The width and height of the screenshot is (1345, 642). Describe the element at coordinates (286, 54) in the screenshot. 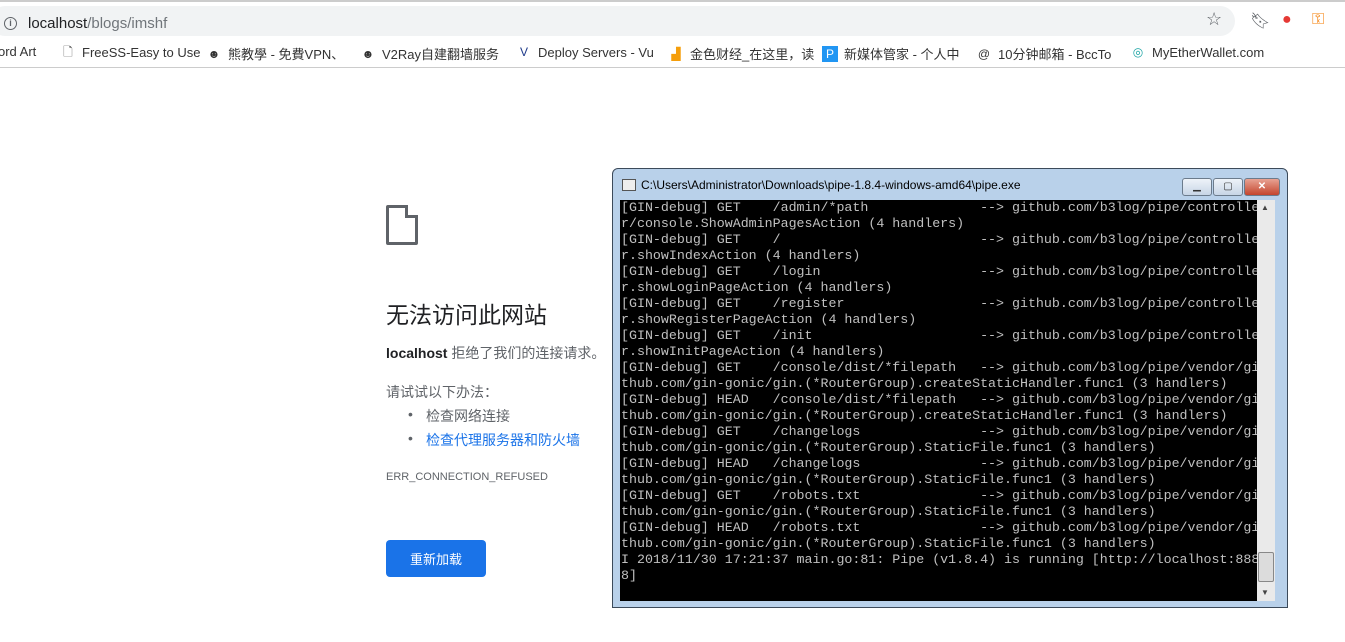

I see `bookmark-label: 熊教學 - 免費VPN、` at that location.